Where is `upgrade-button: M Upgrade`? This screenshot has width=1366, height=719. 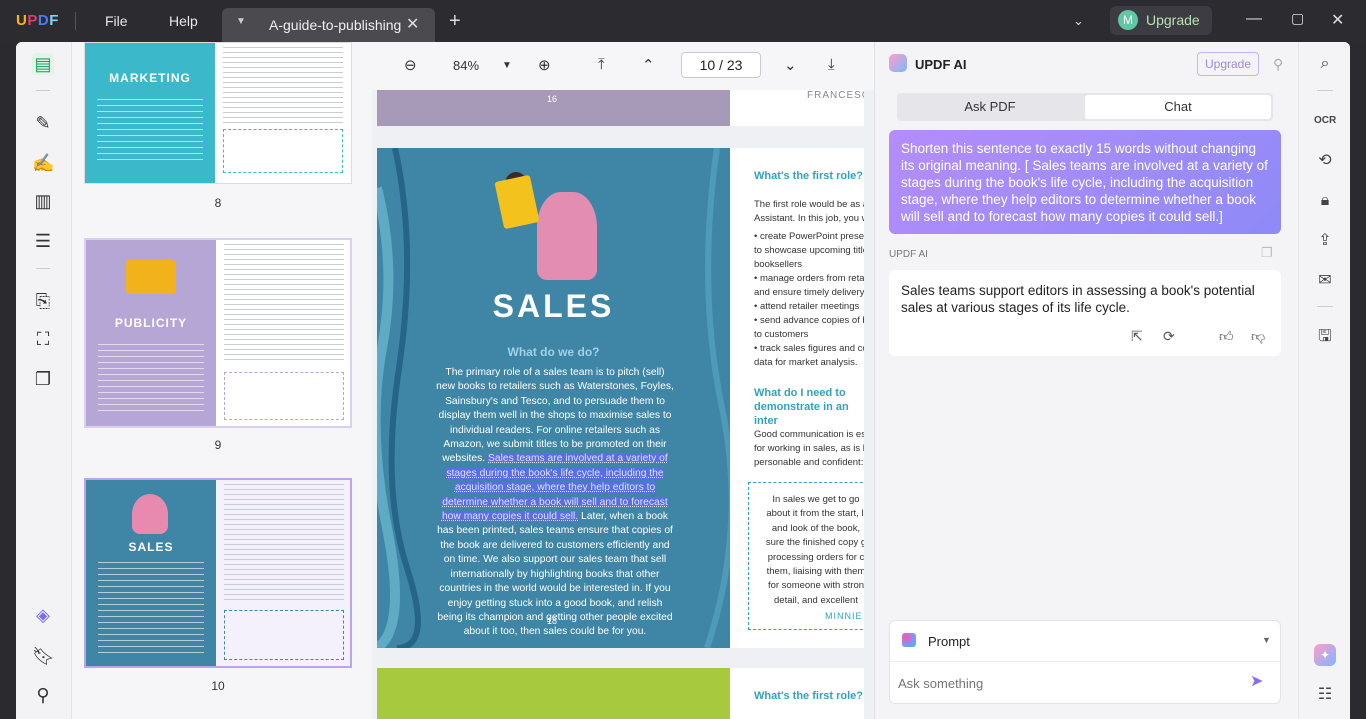
upgrade-button: M Upgrade is located at coordinates (1161, 20).